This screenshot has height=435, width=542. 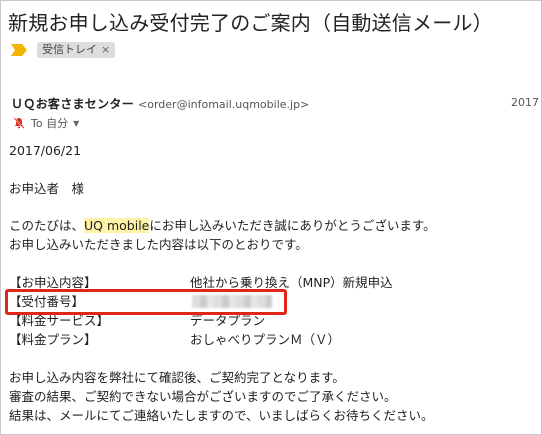 What do you see at coordinates (203, 396) in the screenshot?
I see `closing-line-2: 審査の結果、ご契約できない場合がございますのでご了承ください。` at bounding box center [203, 396].